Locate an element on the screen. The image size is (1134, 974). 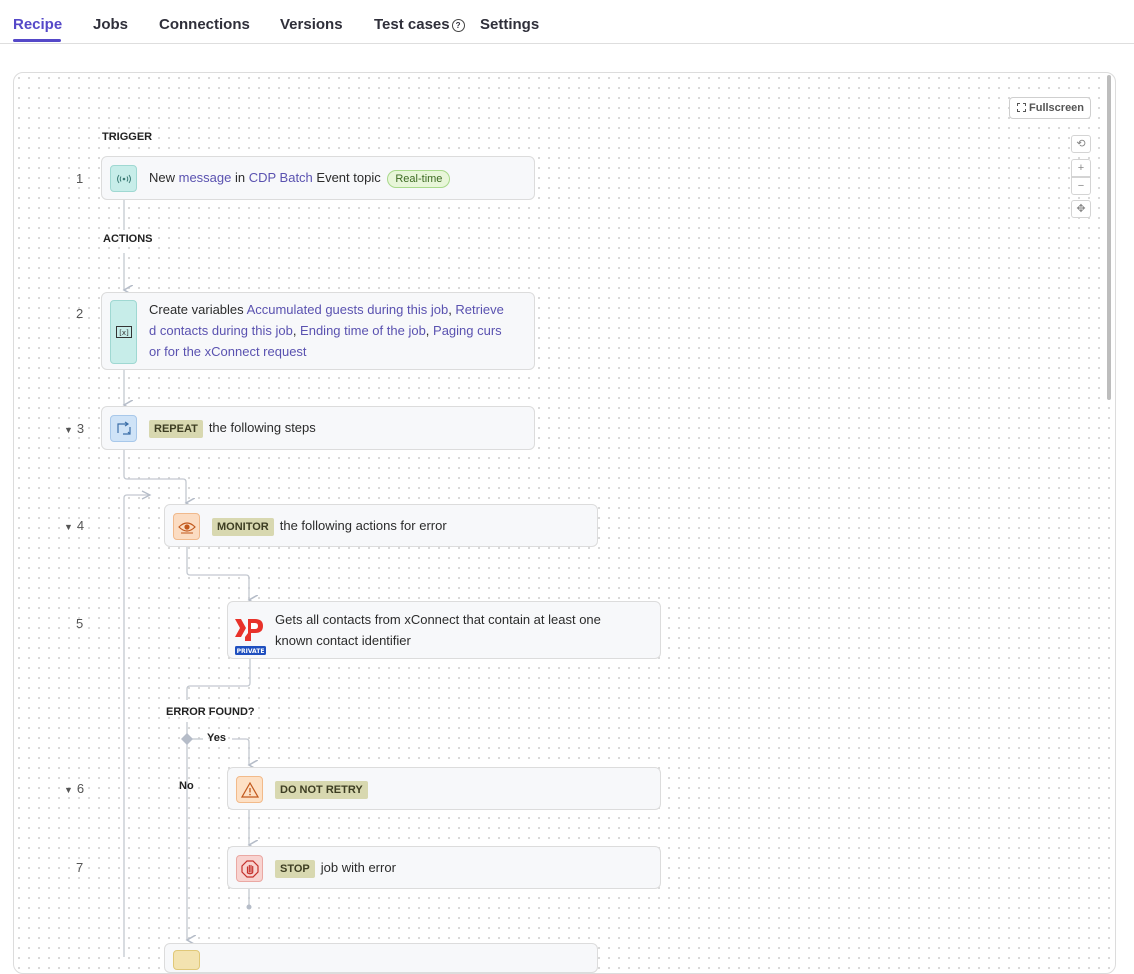
realtime-badge: Real-time is located at coordinates (419, 179).